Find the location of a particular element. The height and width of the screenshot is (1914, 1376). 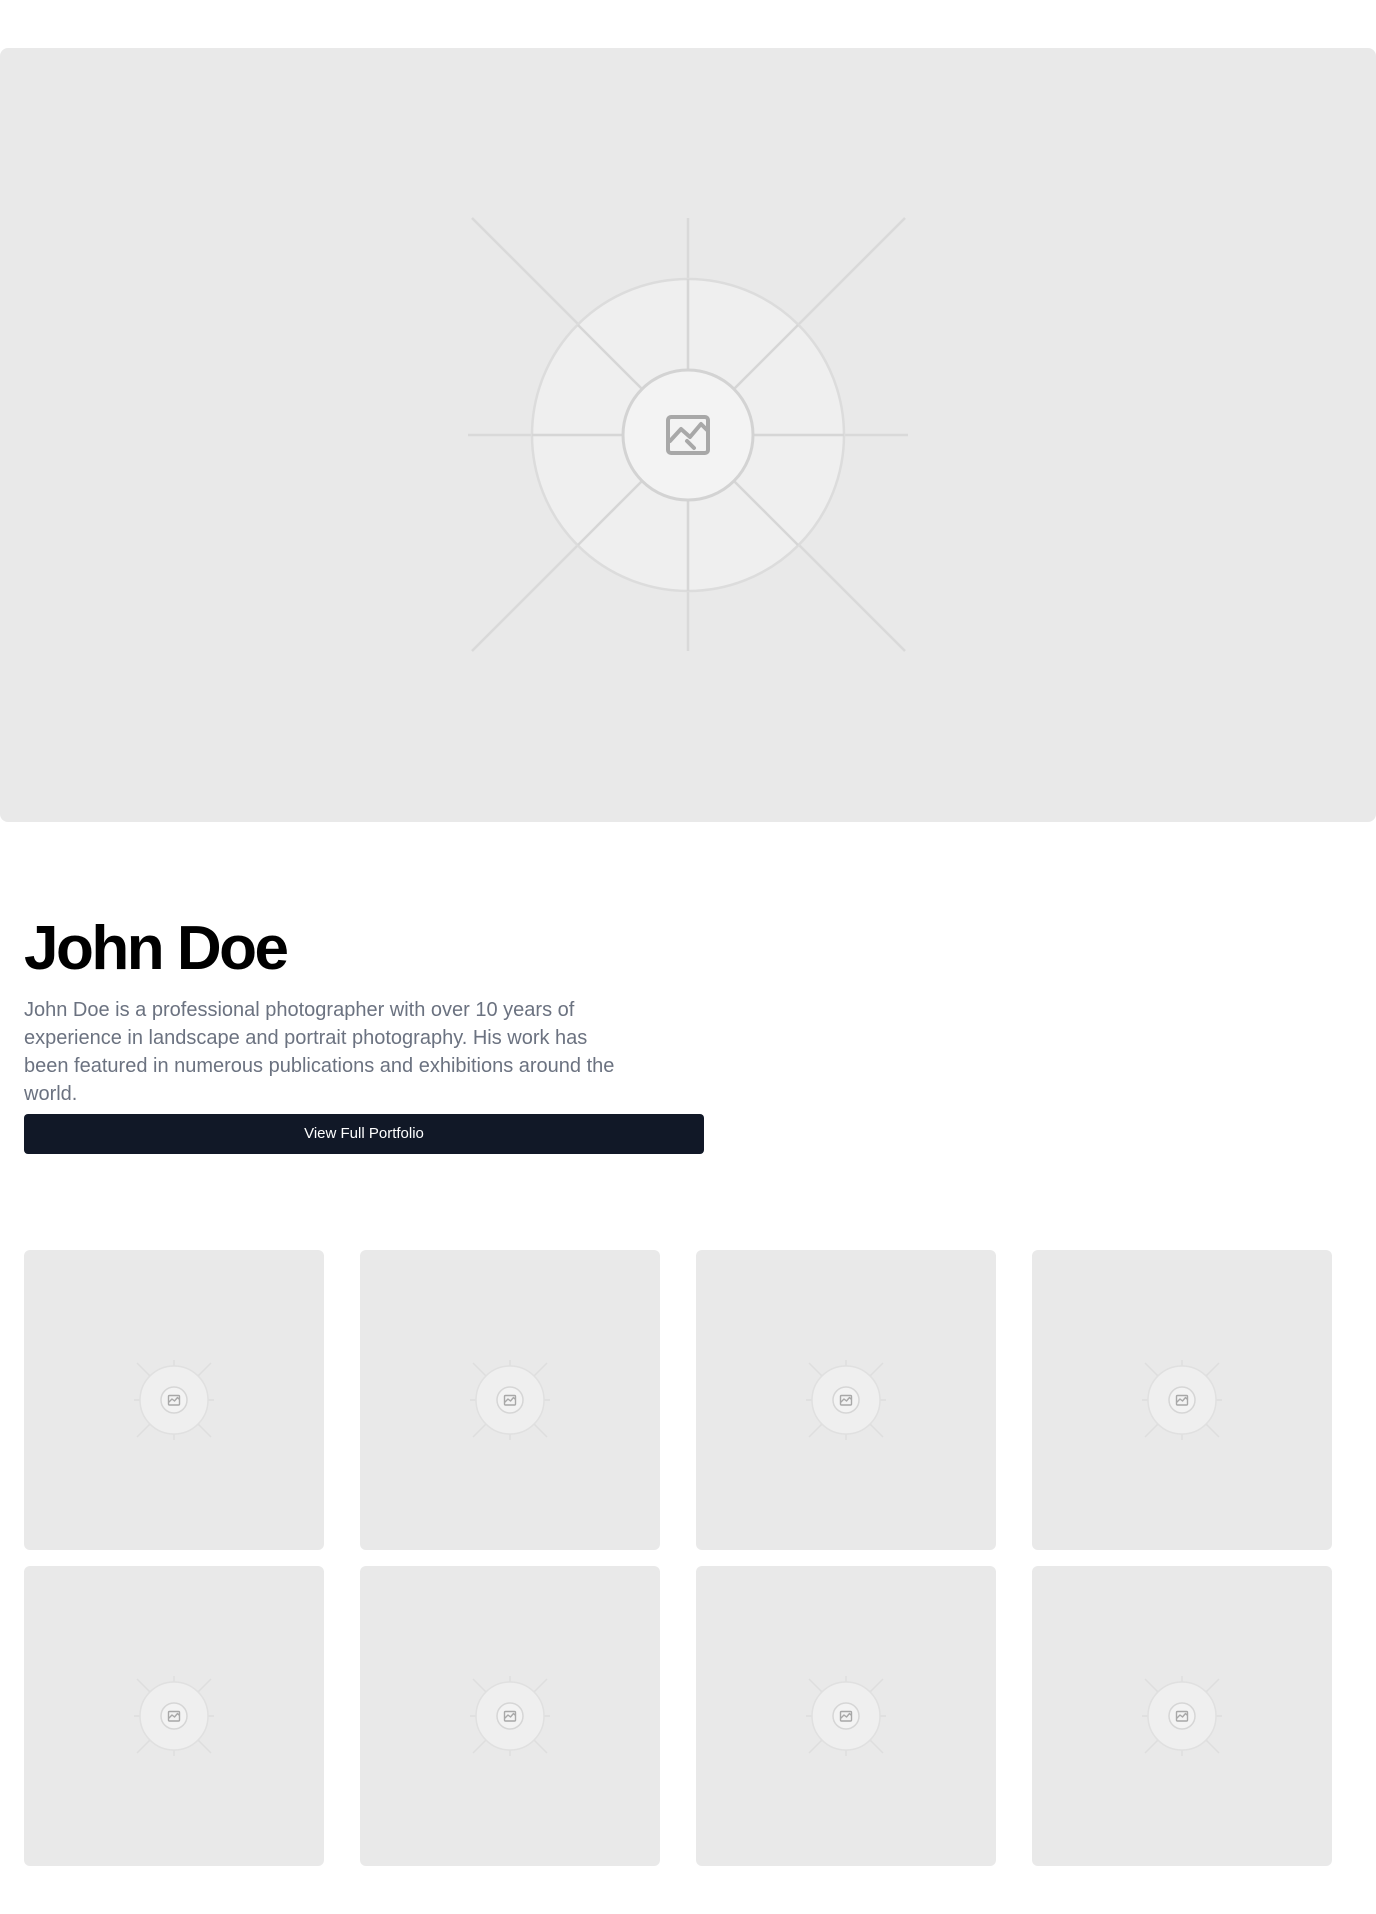

view-full-portfolio-button: View Full Portfolio is located at coordinates (364, 1134).